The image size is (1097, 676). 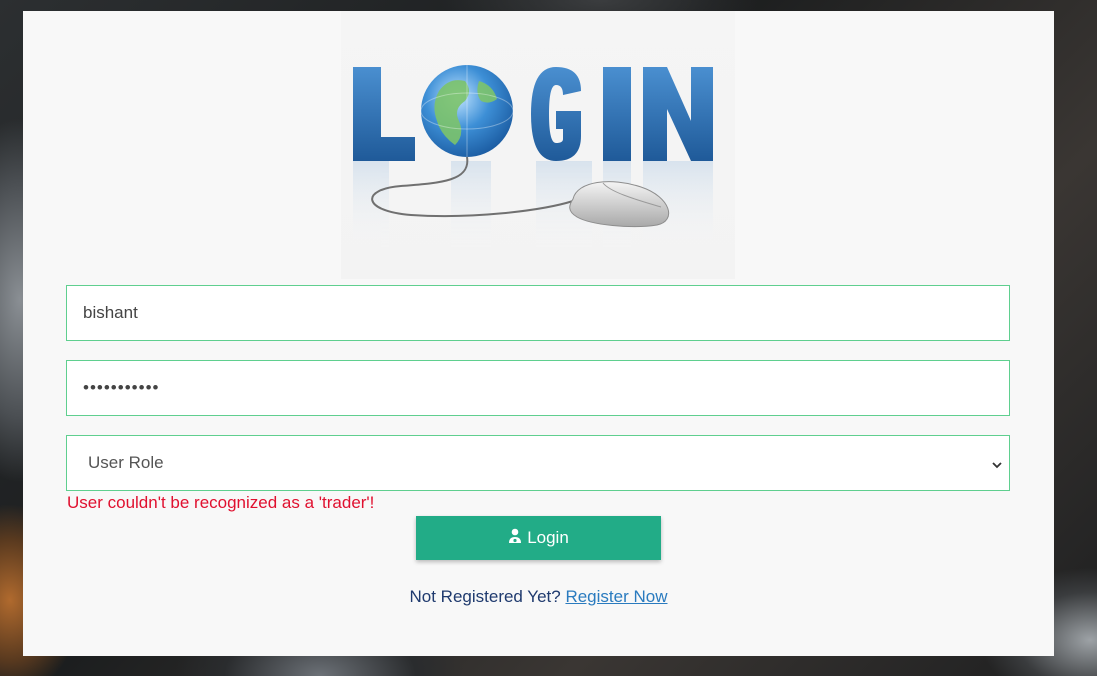 I want to click on password-value: •••••••••••, so click(x=121, y=387).